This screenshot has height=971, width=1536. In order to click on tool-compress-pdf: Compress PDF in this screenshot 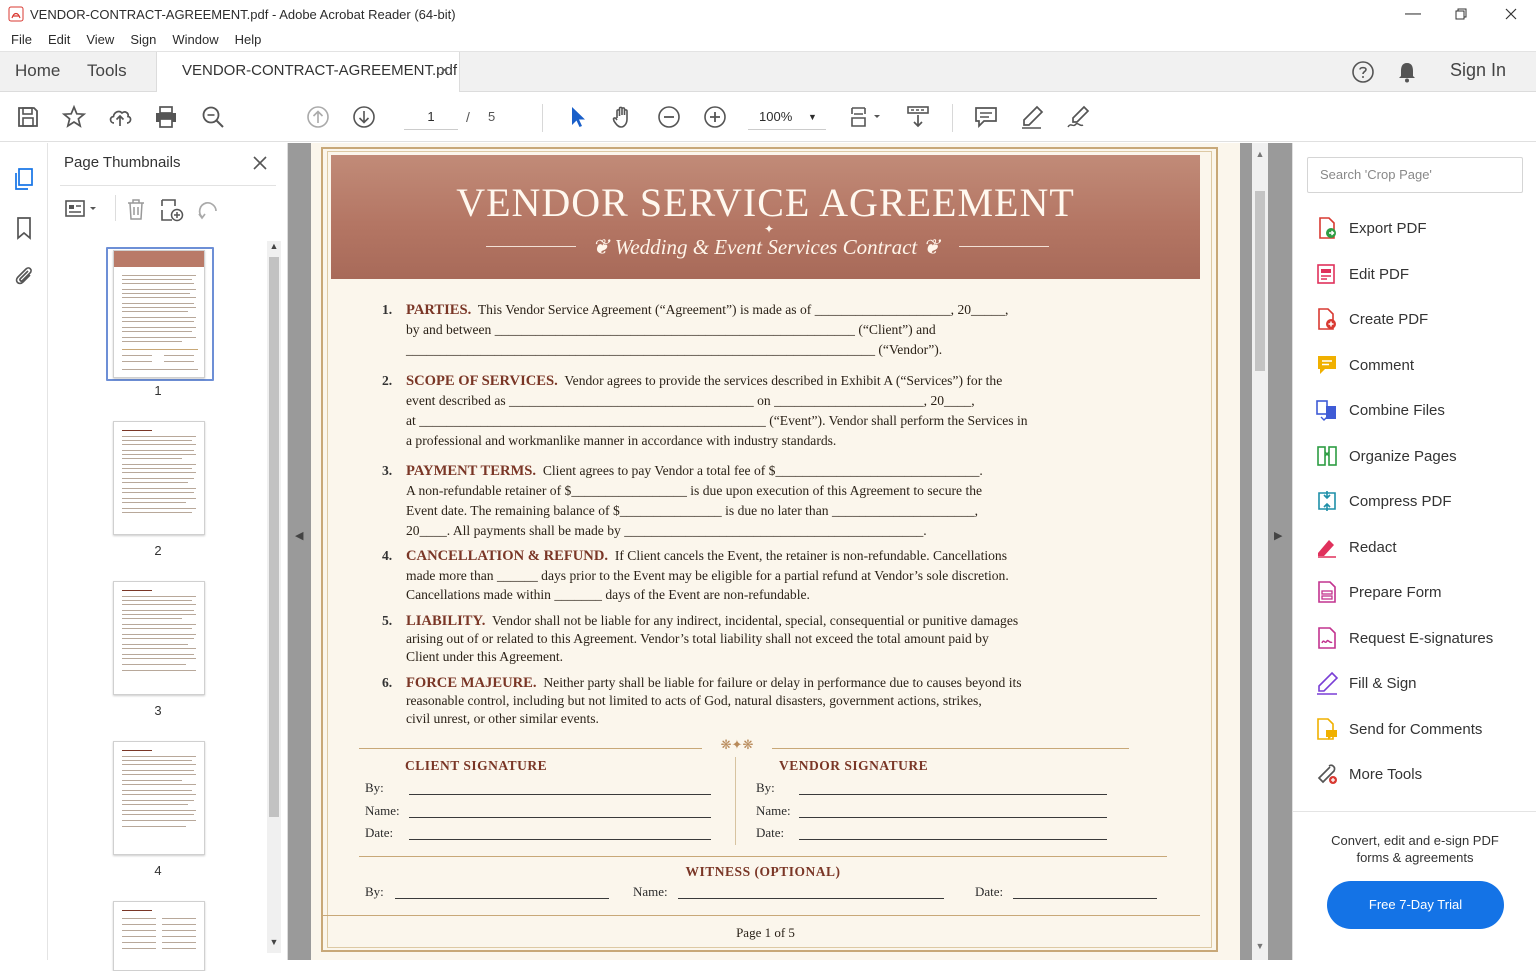, I will do `click(1383, 501)`.